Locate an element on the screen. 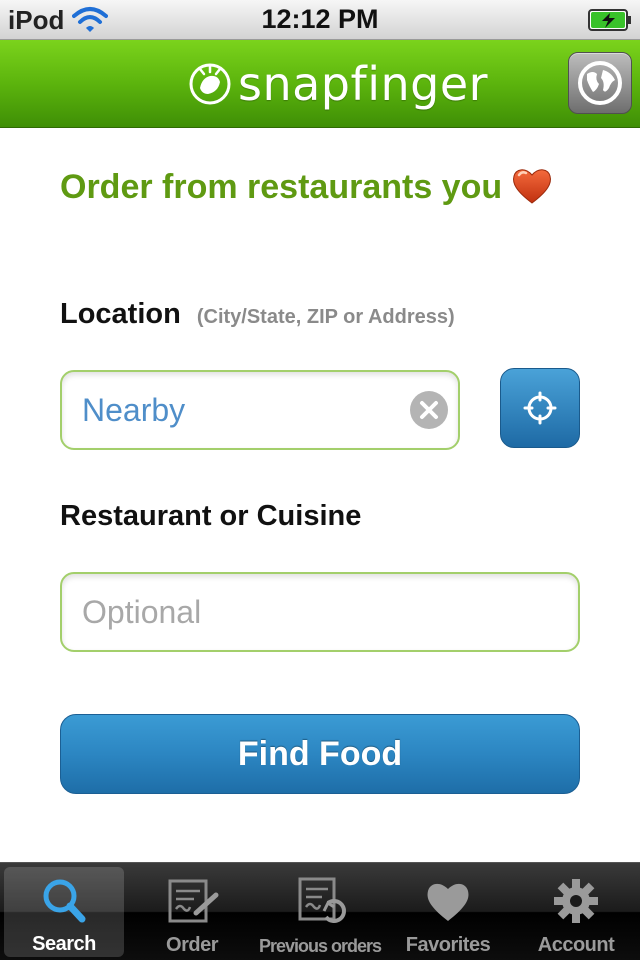  tab-label-search: Search is located at coordinates (64, 944).